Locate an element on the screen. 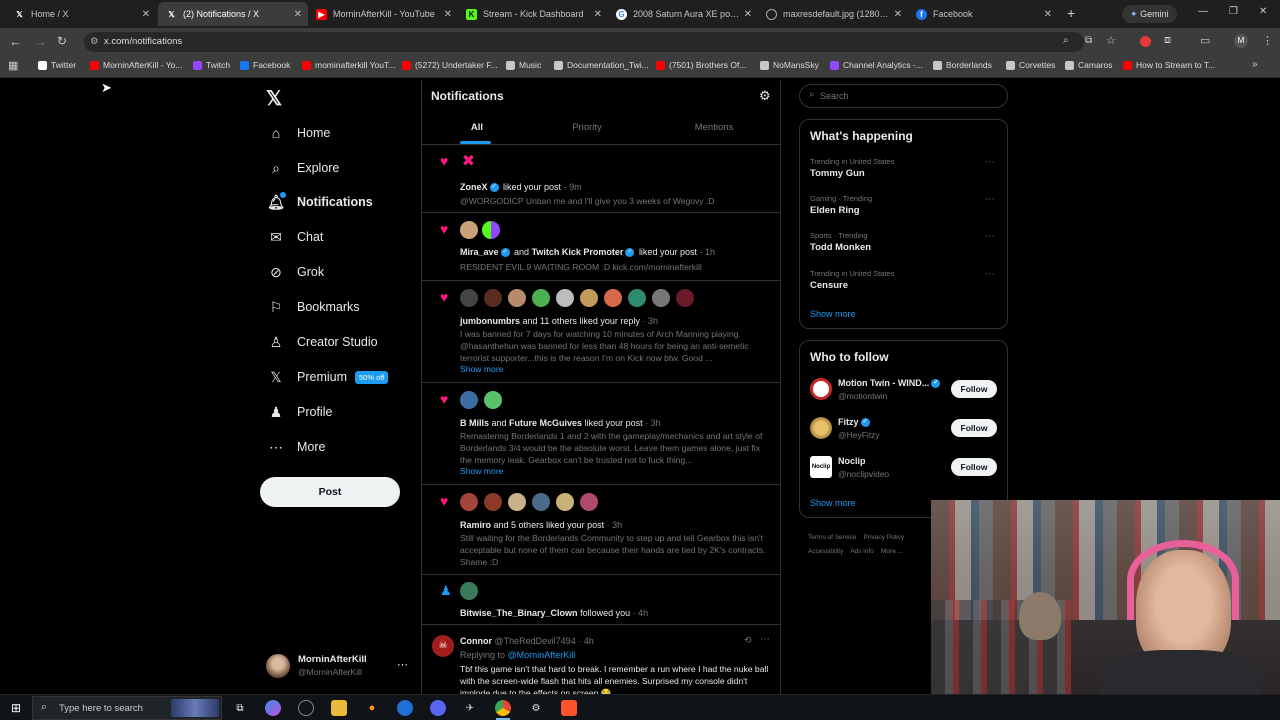  bookmark-item: Twitch is located at coordinates (211, 65).